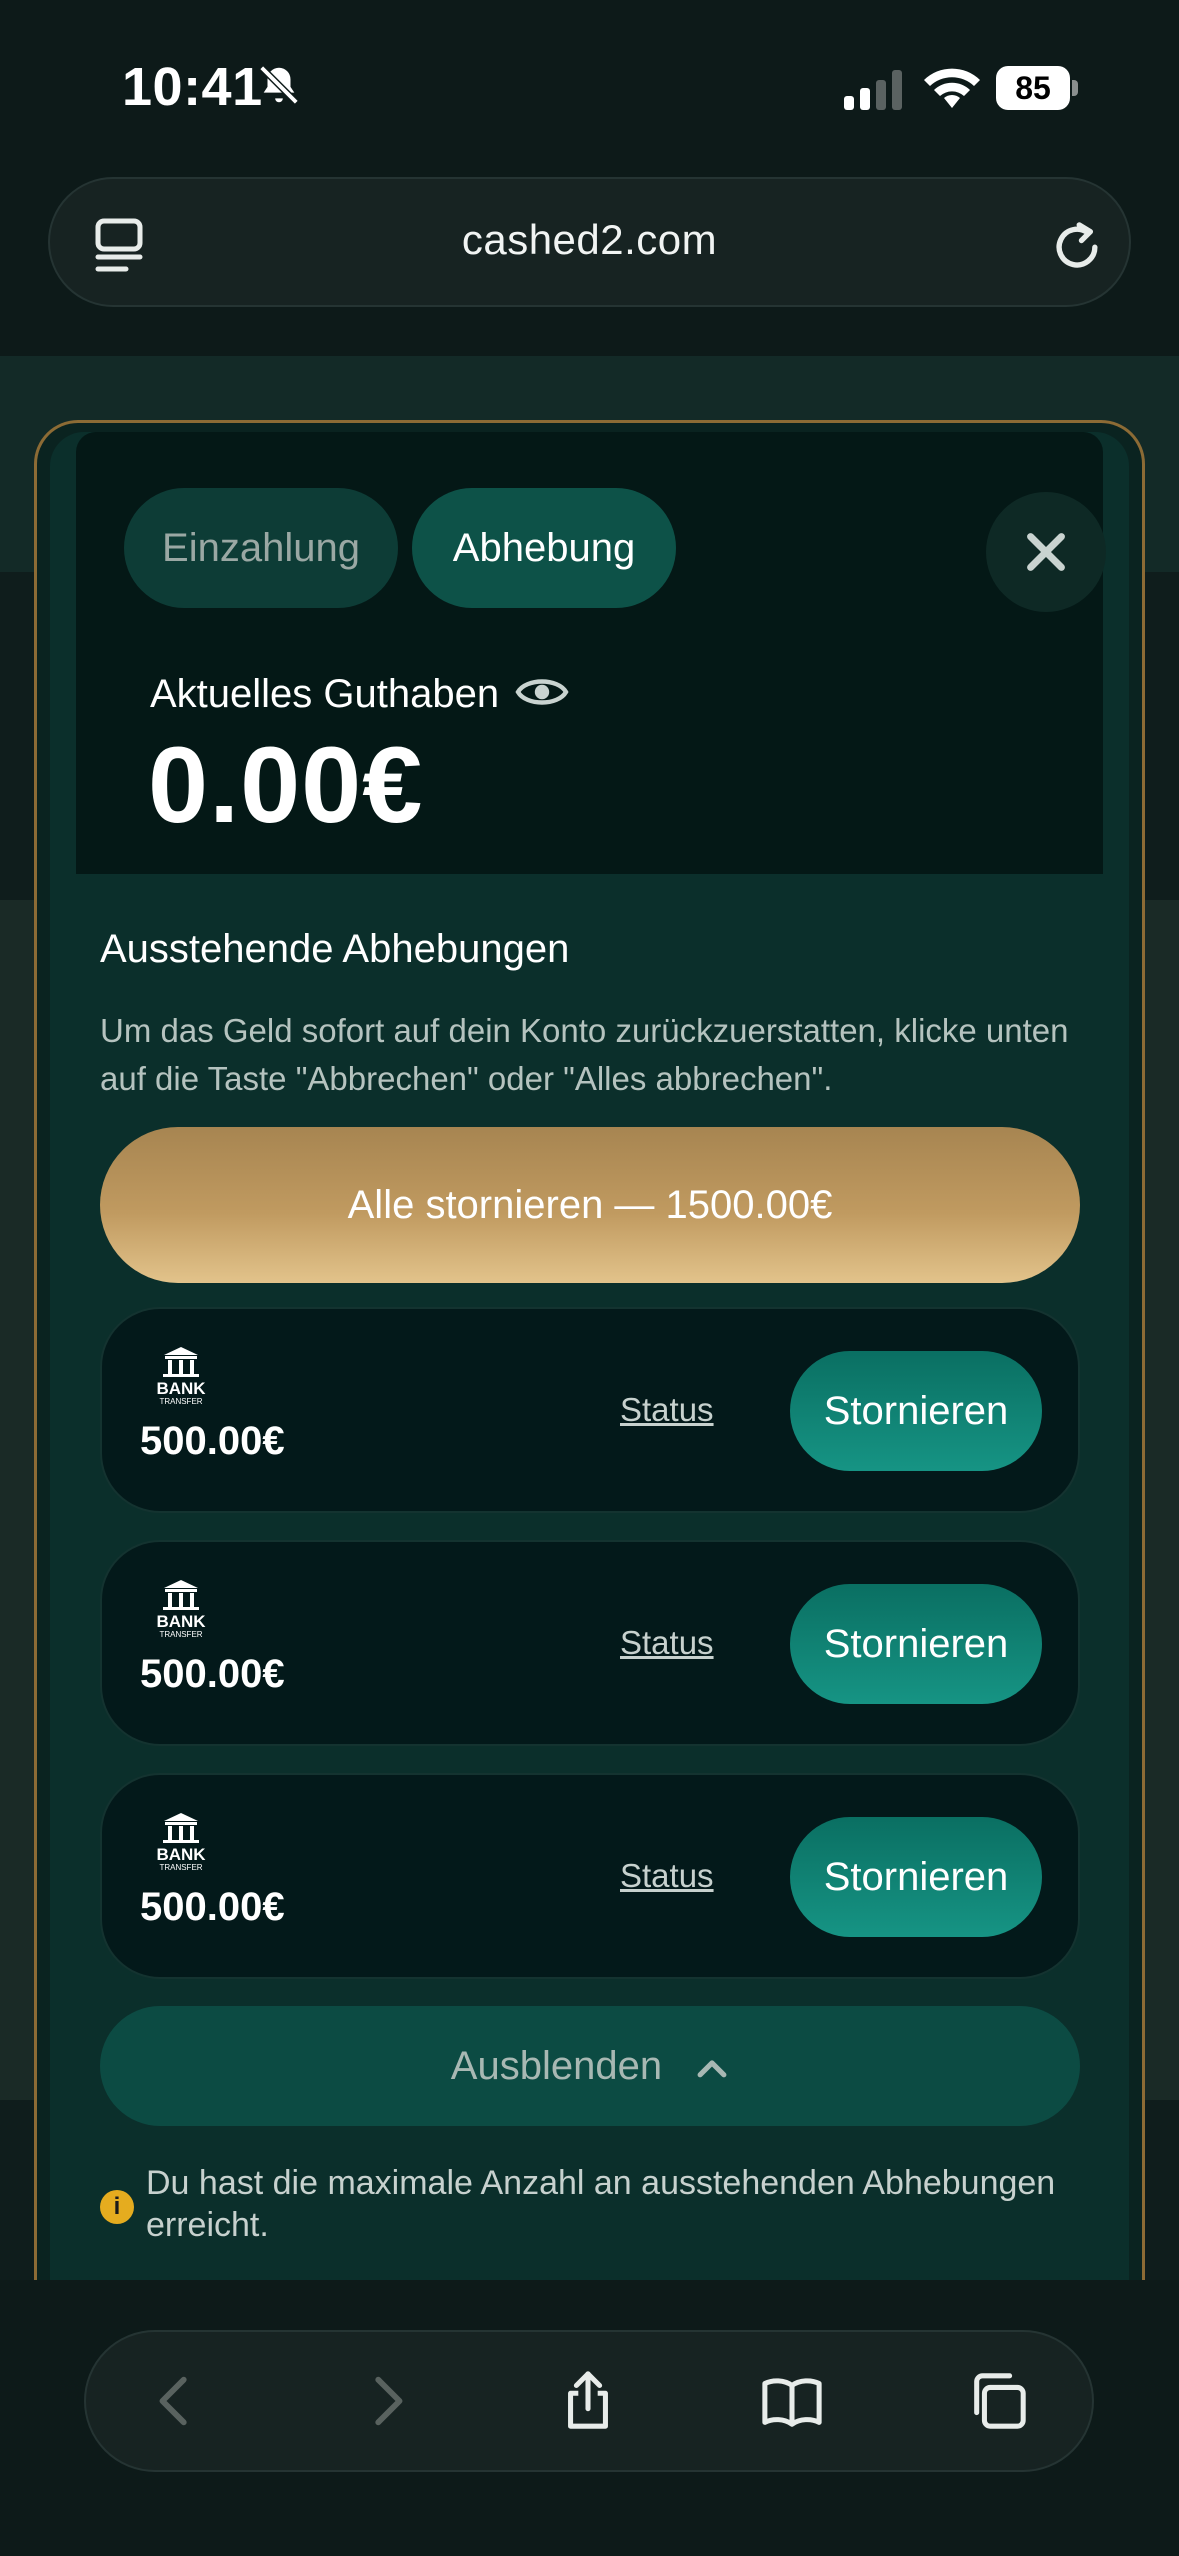 This screenshot has height=2556, width=1179. I want to click on eye-icon, so click(542, 692).